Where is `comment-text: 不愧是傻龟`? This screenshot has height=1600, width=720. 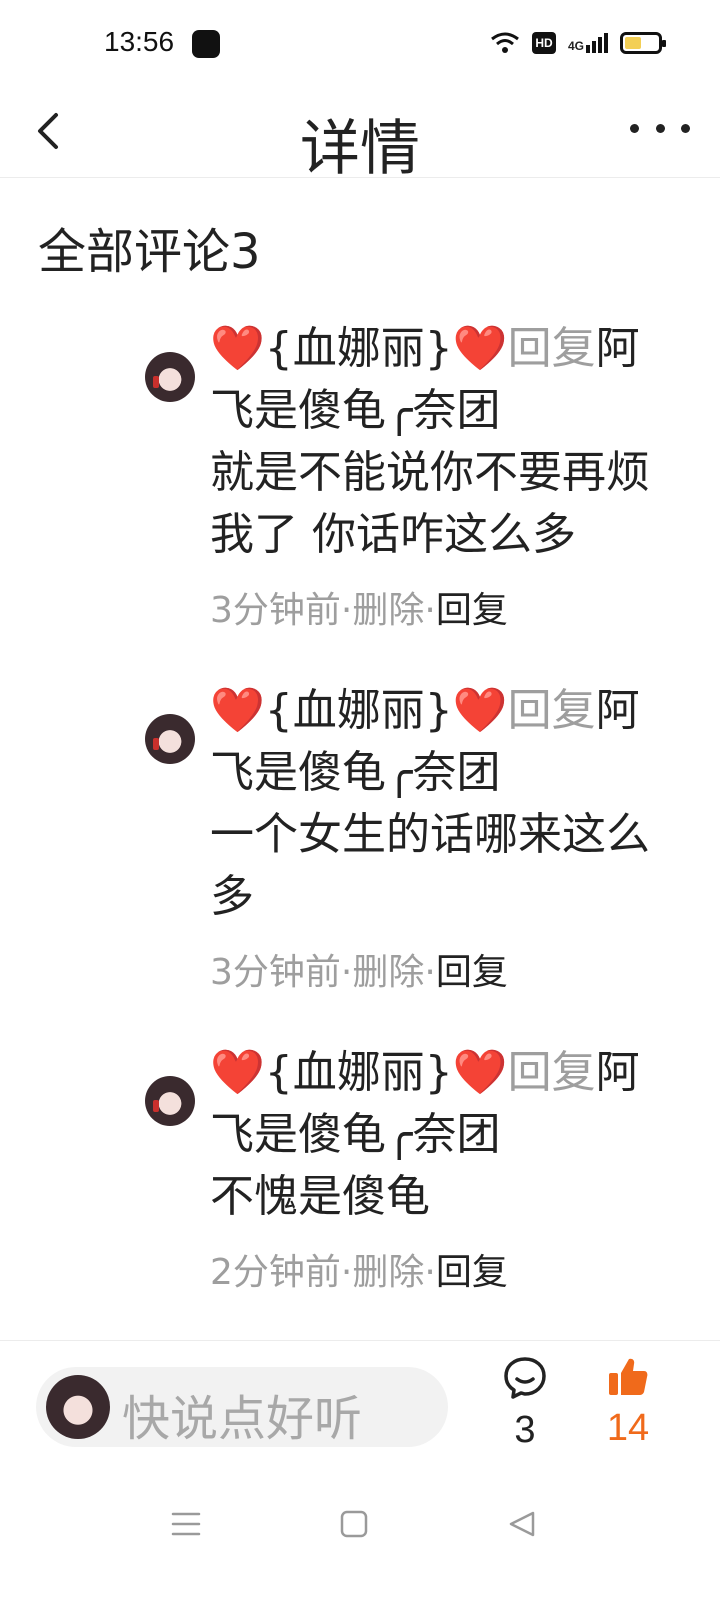 comment-text: 不愧是傻龟 is located at coordinates (320, 1196).